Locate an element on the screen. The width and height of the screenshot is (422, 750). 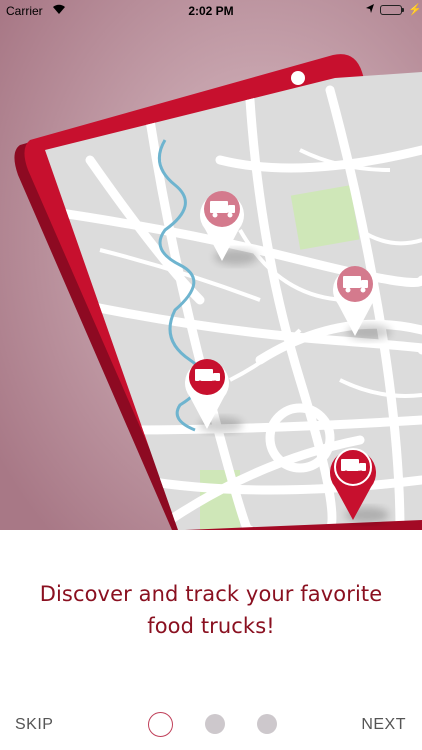
charging-bolt-icon: ⚡ is located at coordinates (415, 10).